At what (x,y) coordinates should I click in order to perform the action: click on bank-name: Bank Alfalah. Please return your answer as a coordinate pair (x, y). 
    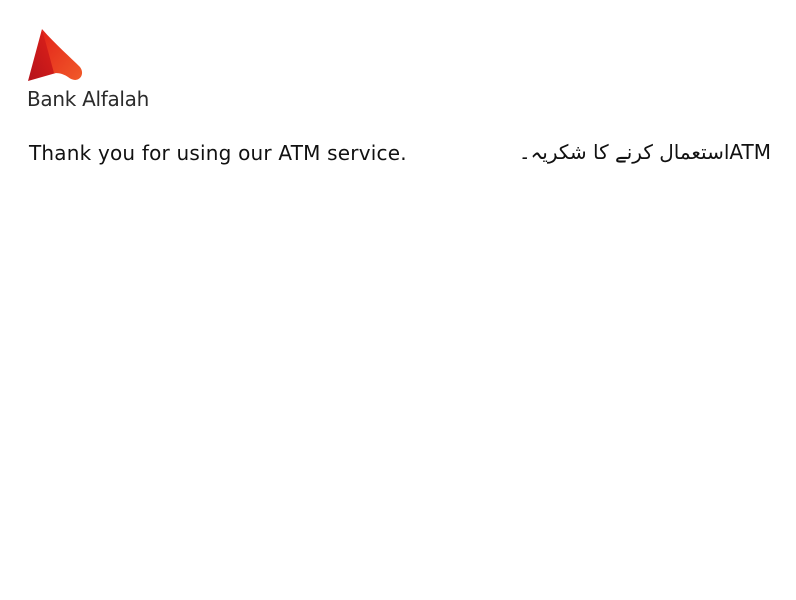
    Looking at the image, I should click on (88, 99).